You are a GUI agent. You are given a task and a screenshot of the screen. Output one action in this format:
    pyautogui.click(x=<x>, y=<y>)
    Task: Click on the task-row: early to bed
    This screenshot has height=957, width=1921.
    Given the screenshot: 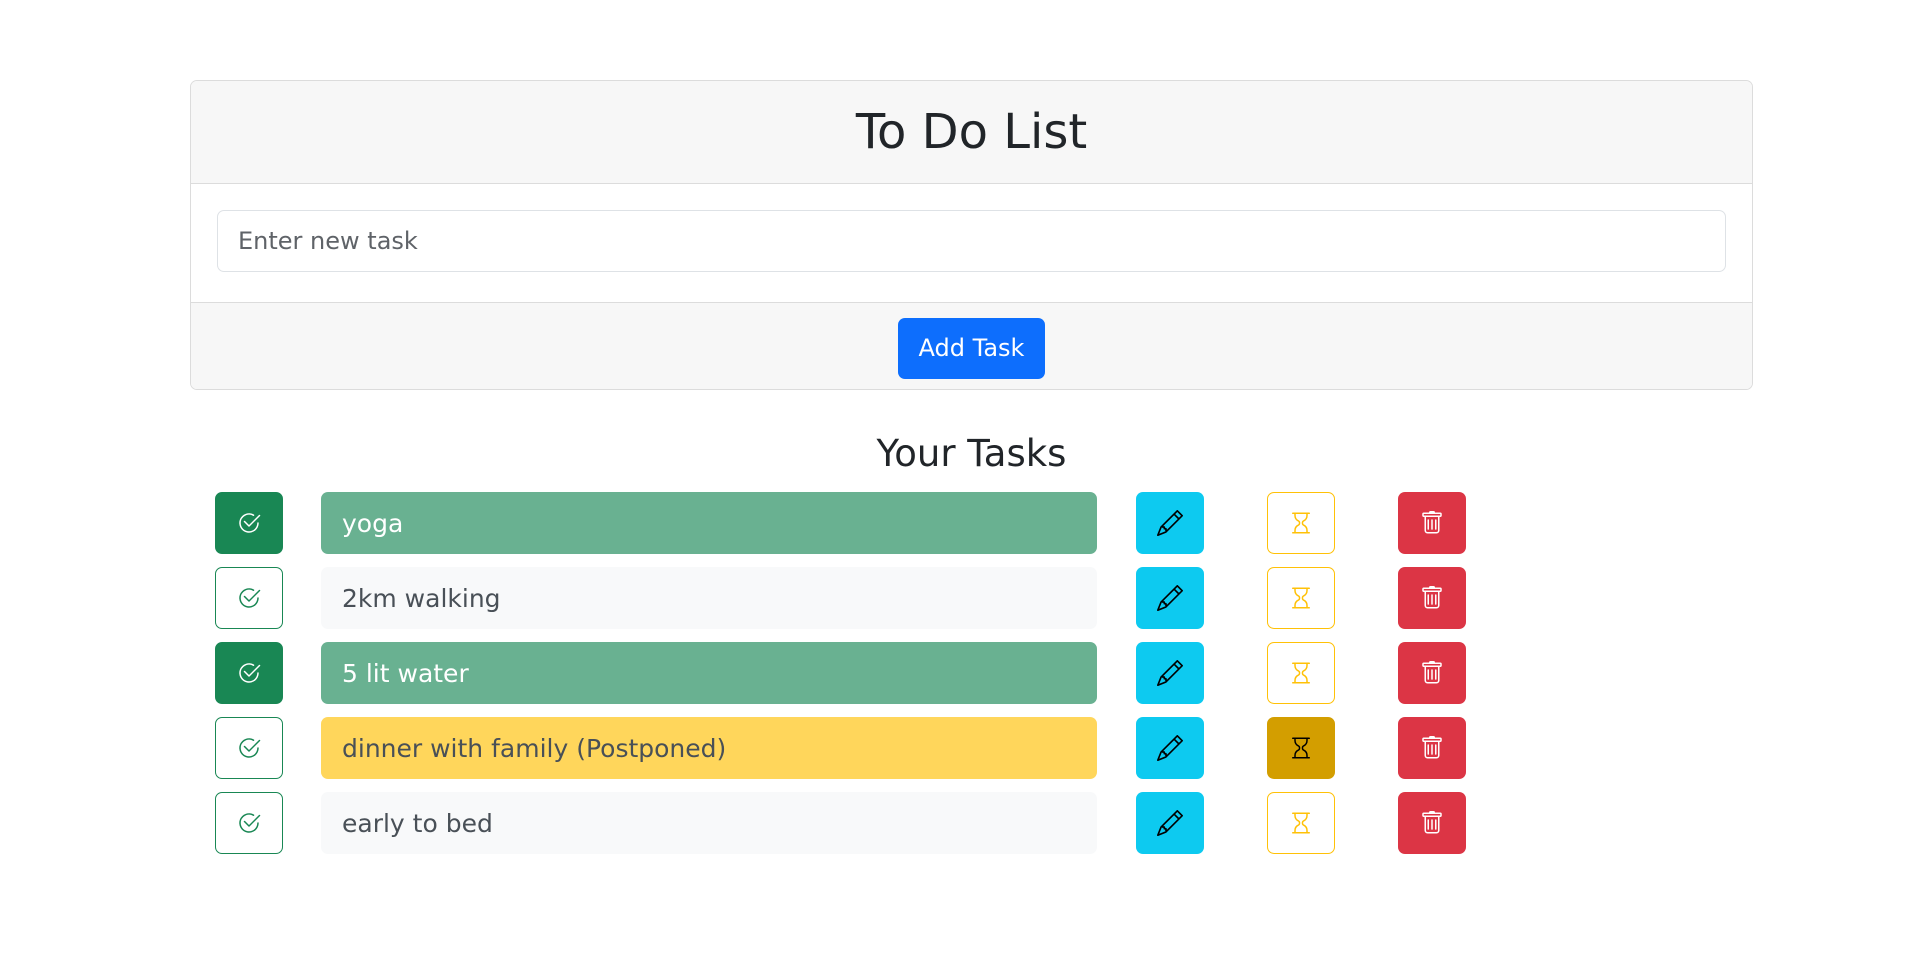 What is the action you would take?
    pyautogui.click(x=960, y=823)
    